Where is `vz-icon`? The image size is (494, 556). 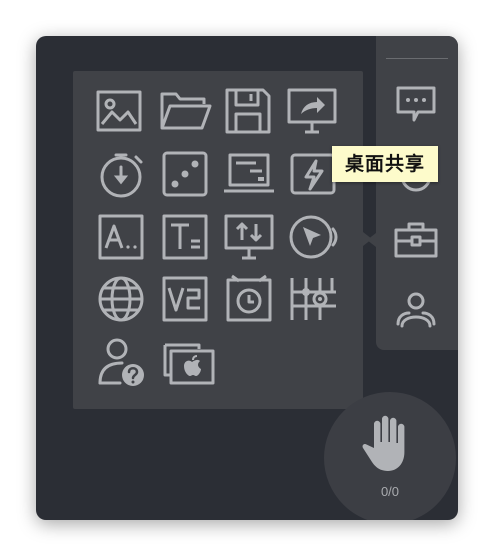
vz-icon is located at coordinates (185, 299).